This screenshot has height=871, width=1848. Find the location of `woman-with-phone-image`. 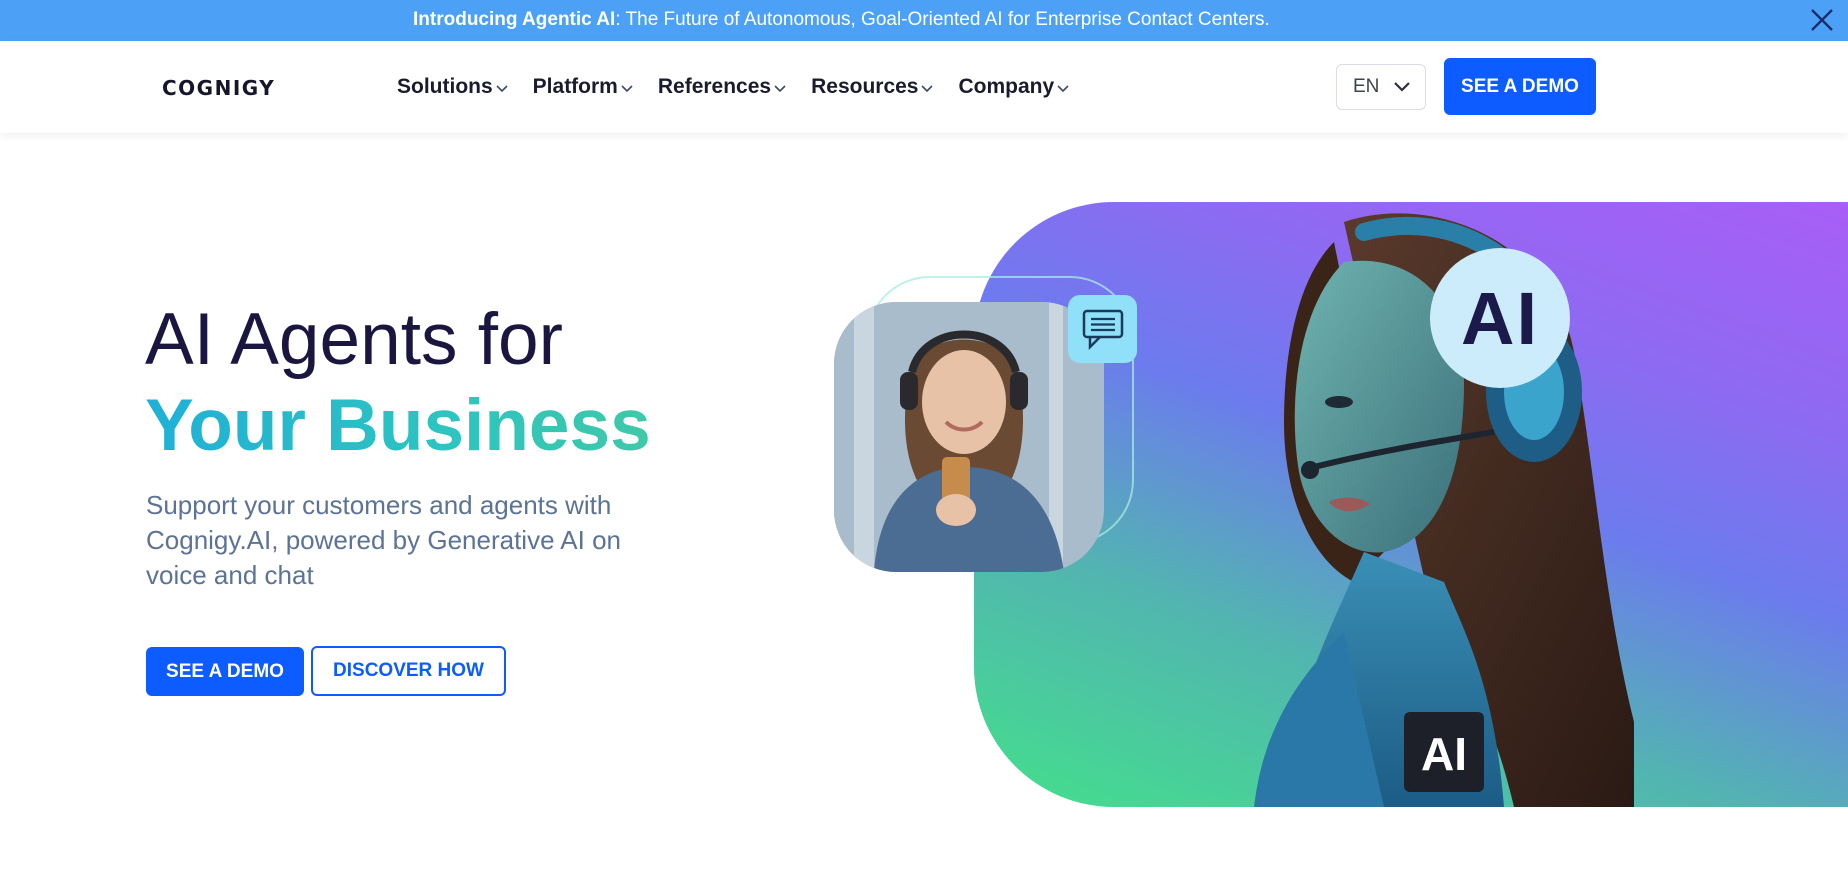

woman-with-phone-image is located at coordinates (969, 437).